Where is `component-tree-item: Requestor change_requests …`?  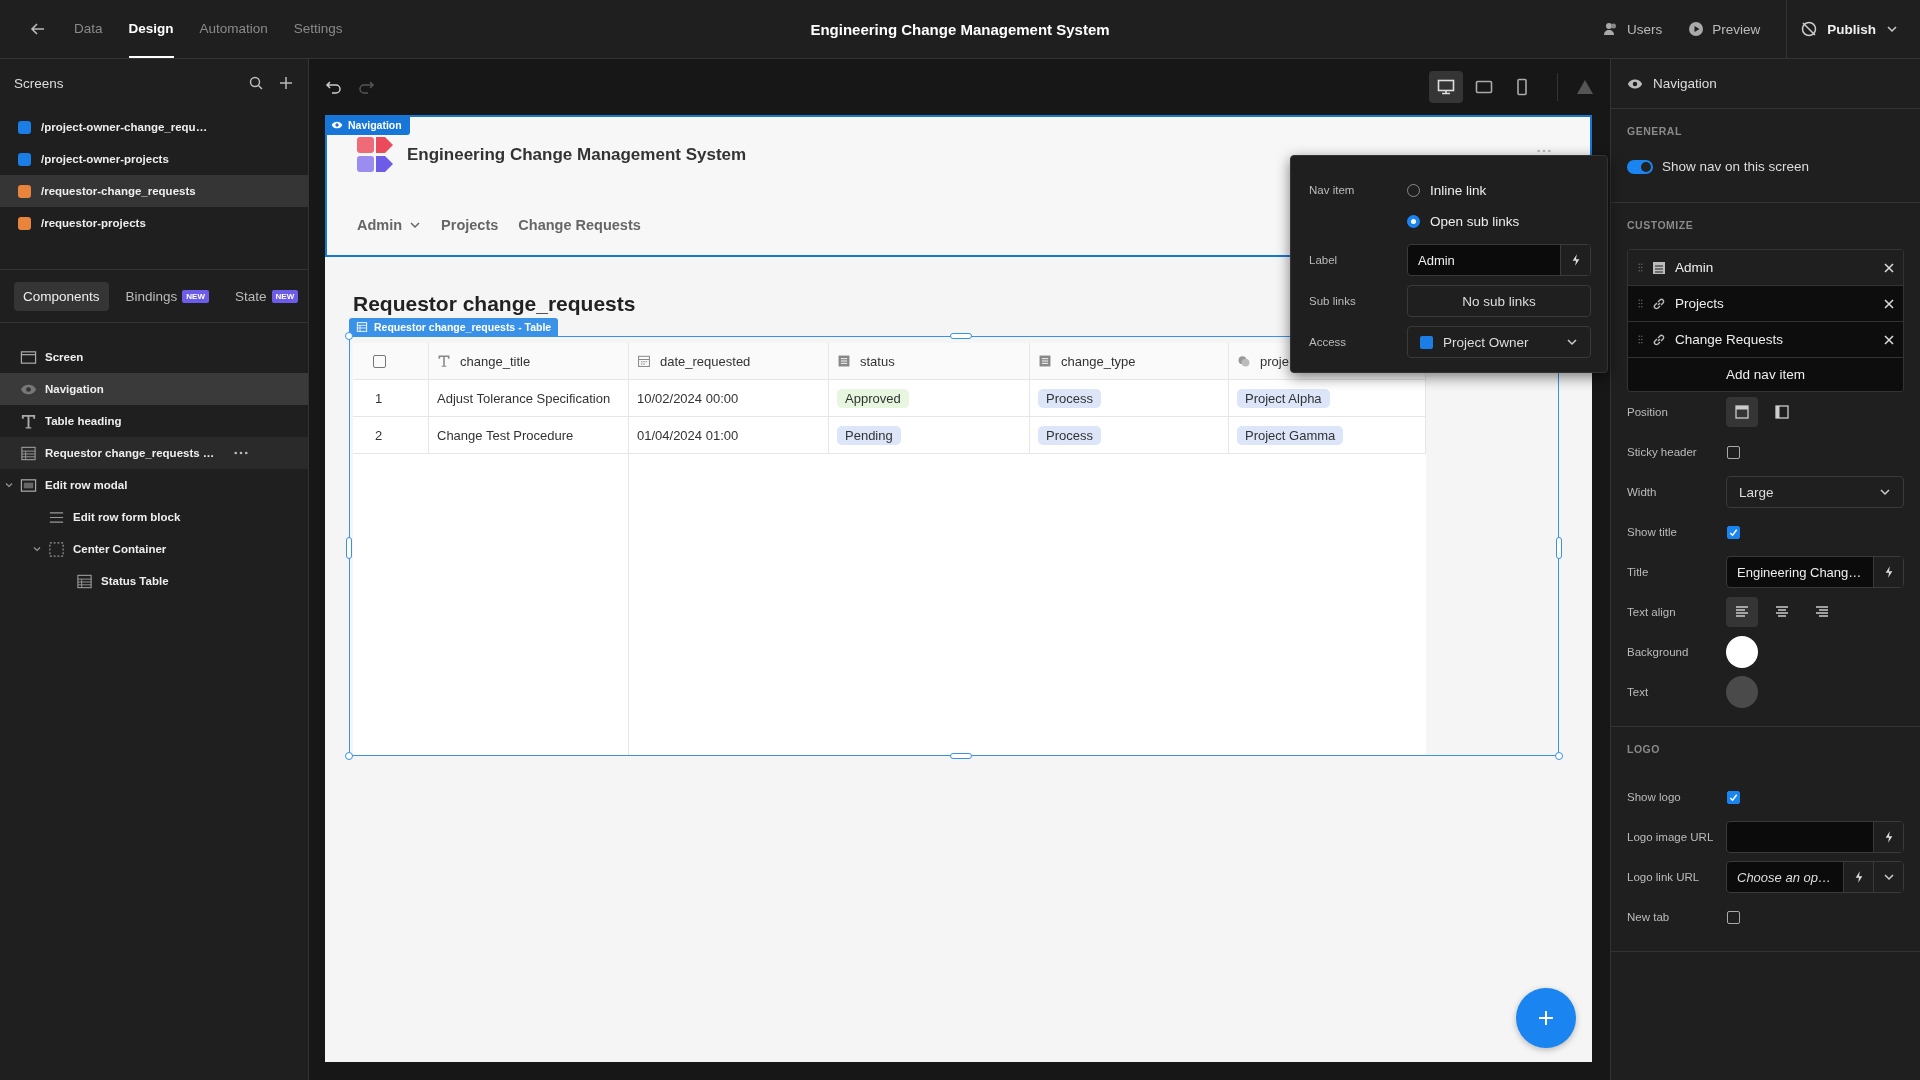
component-tree-item: Requestor change_requests … is located at coordinates (154, 453).